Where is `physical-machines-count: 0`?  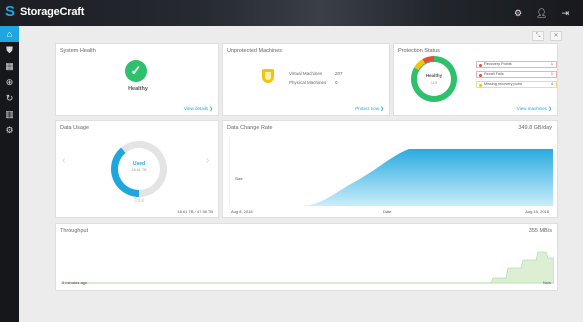
physical-machines-count: 0 is located at coordinates (336, 82).